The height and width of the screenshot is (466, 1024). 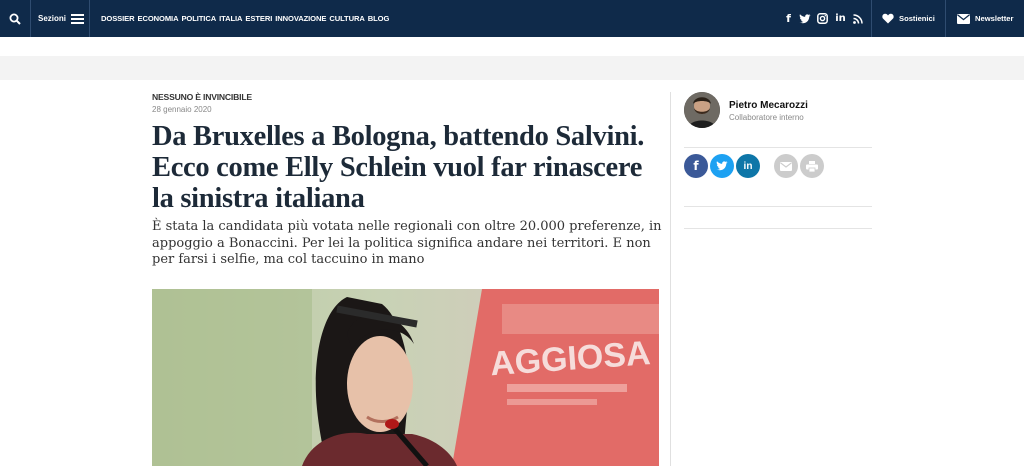 I want to click on search-button, so click(x=15, y=18).